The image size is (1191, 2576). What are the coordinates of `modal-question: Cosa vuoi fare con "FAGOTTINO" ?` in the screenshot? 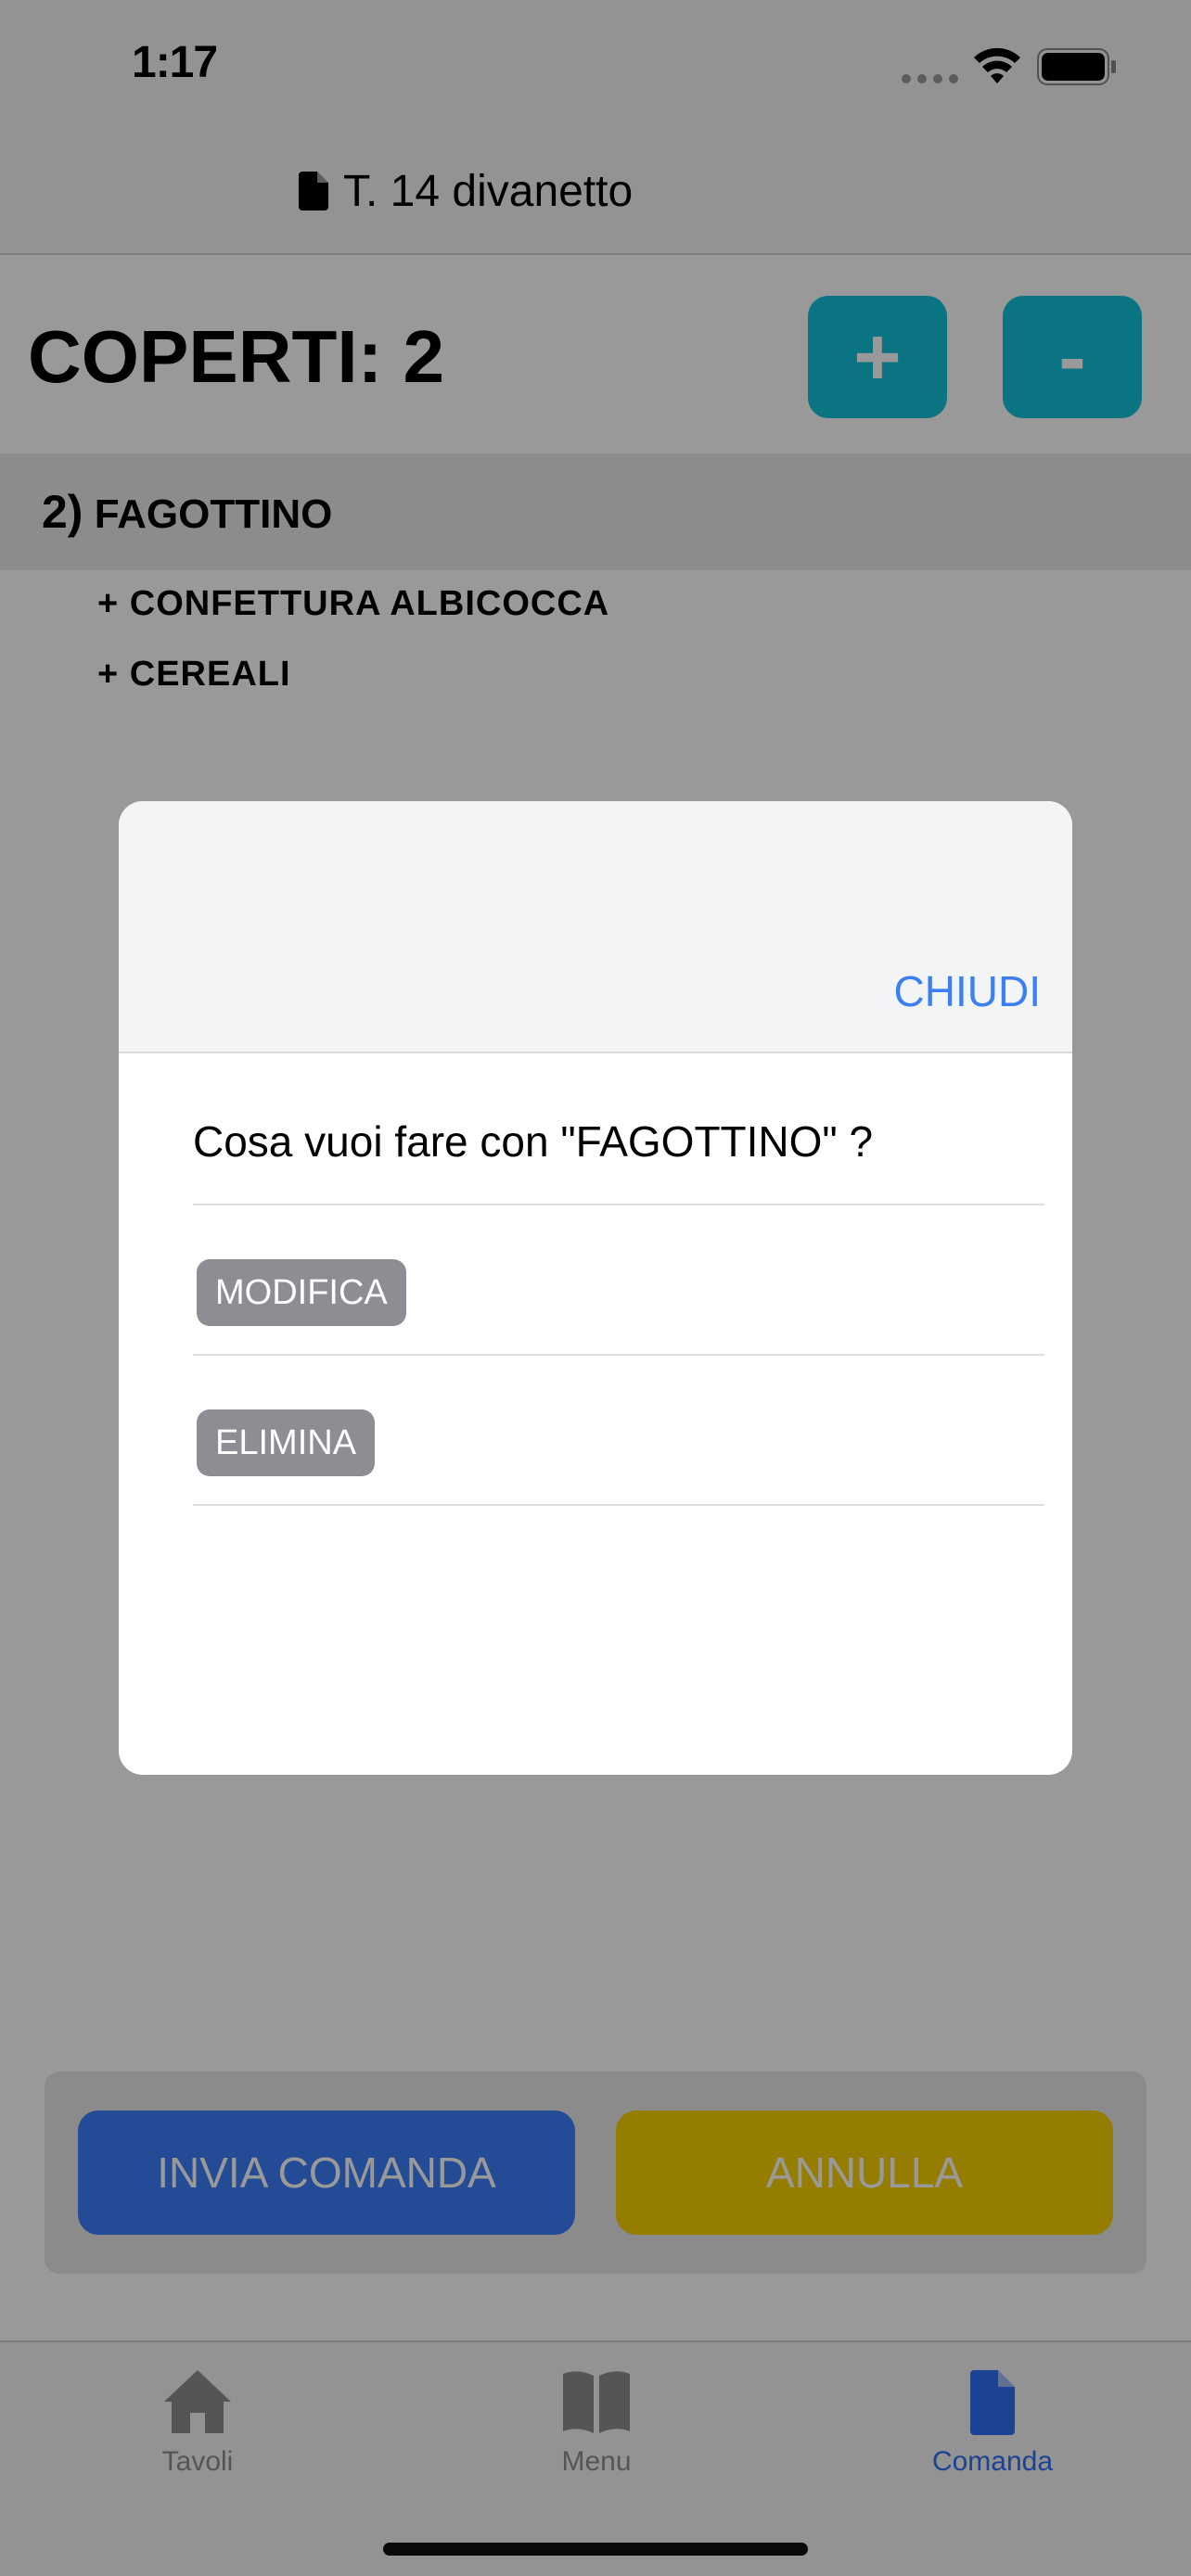 It's located at (533, 1142).